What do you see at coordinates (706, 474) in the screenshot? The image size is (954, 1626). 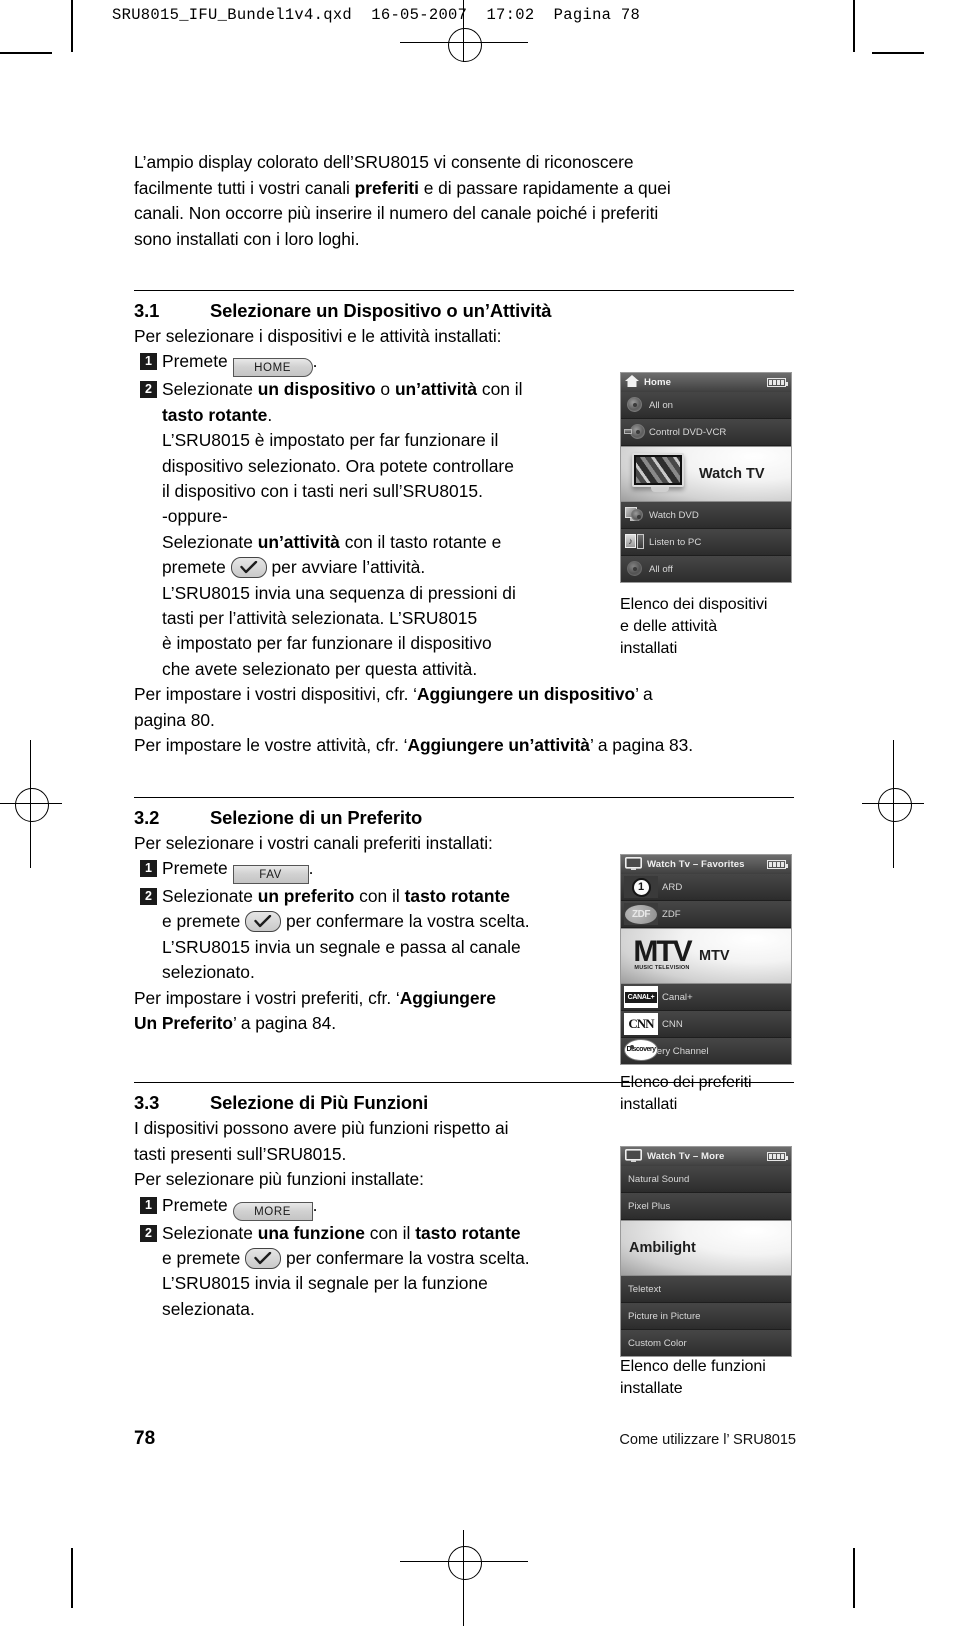 I see `list-item-selected: Watch TV` at bounding box center [706, 474].